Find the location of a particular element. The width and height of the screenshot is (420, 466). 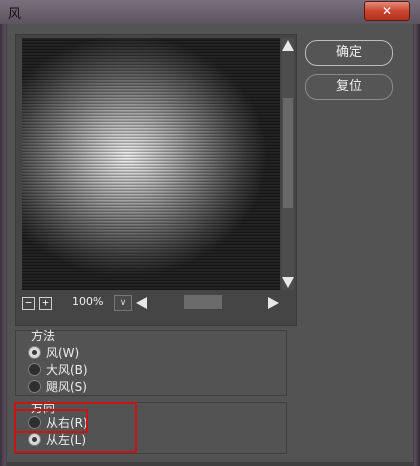

zoom-in-button: + is located at coordinates (45, 303).